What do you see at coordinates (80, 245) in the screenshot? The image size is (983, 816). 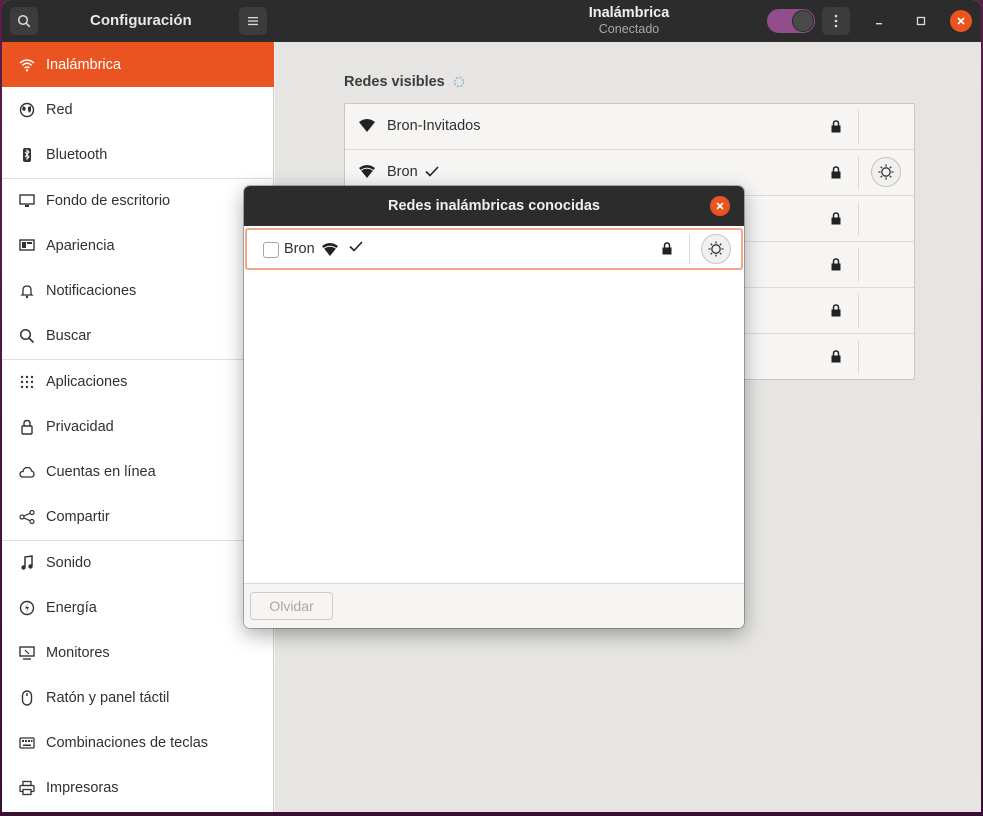 I see `sidebar-item-label: Apariencia` at bounding box center [80, 245].